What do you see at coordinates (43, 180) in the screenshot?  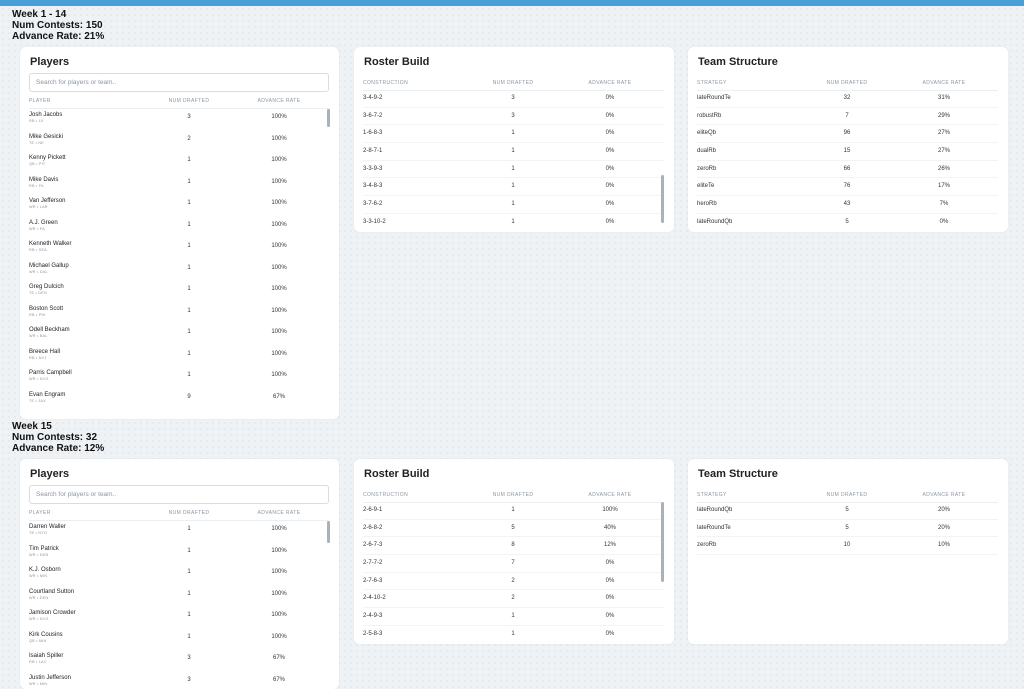 I see `player-name: Mike Davis` at bounding box center [43, 180].